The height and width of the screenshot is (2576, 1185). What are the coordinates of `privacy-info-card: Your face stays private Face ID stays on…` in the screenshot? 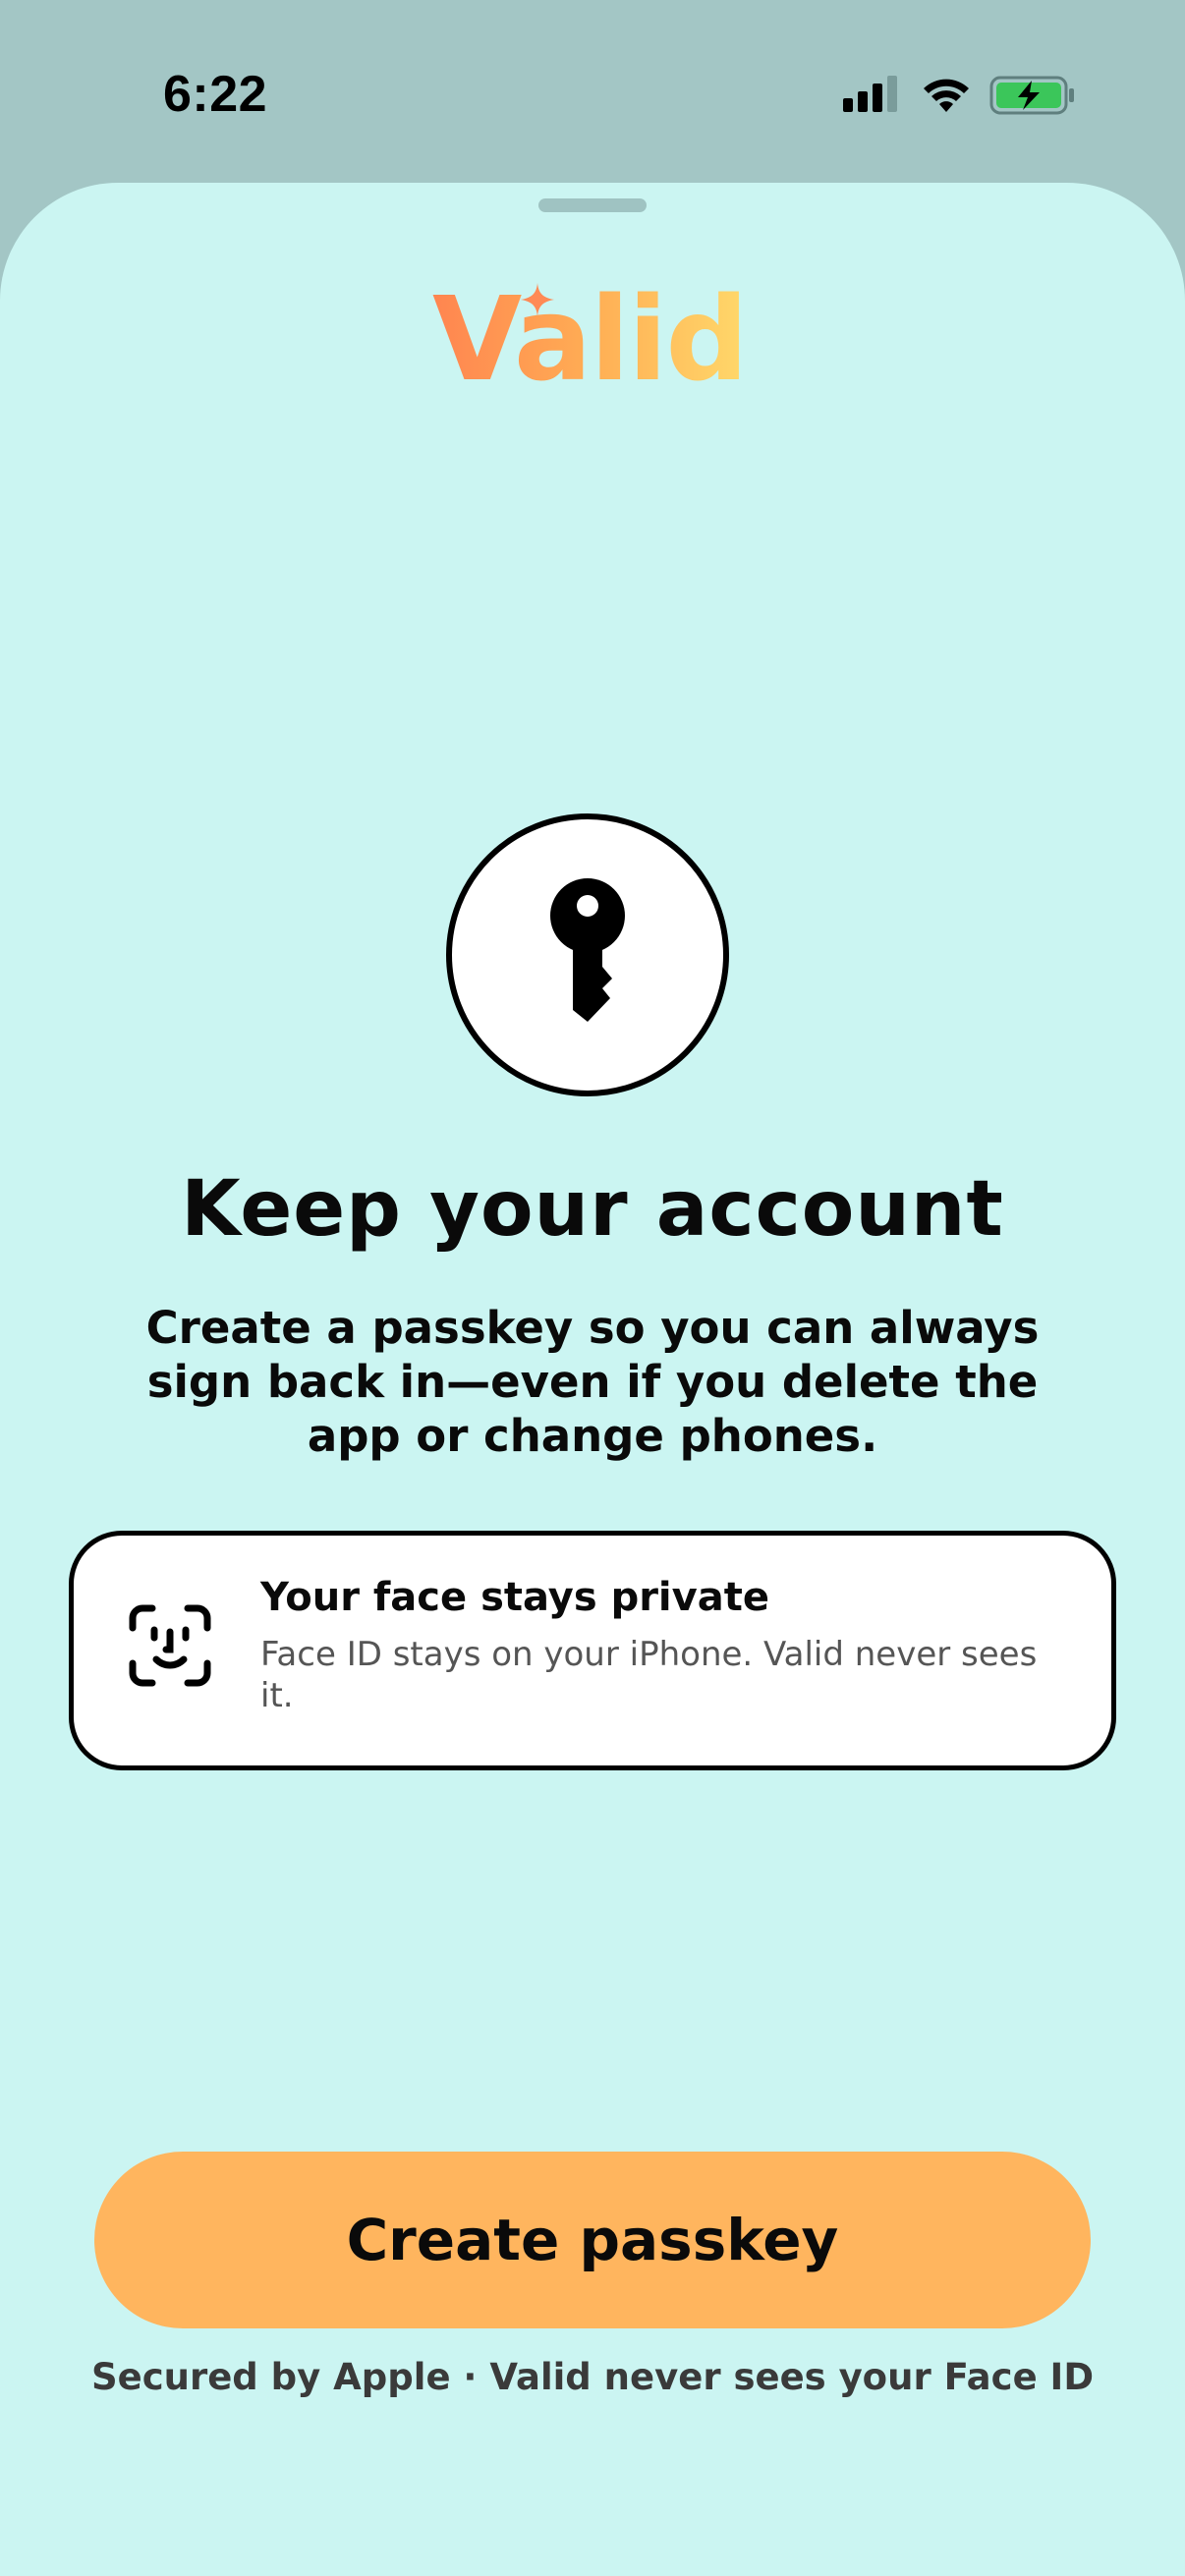 It's located at (592, 1650).